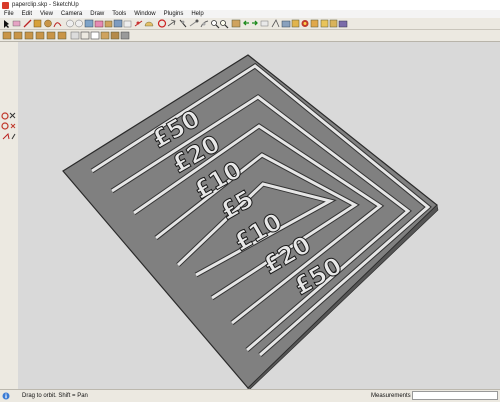  Describe the element at coordinates (250, 36) in the screenshot. I see `views-toolbar` at that location.